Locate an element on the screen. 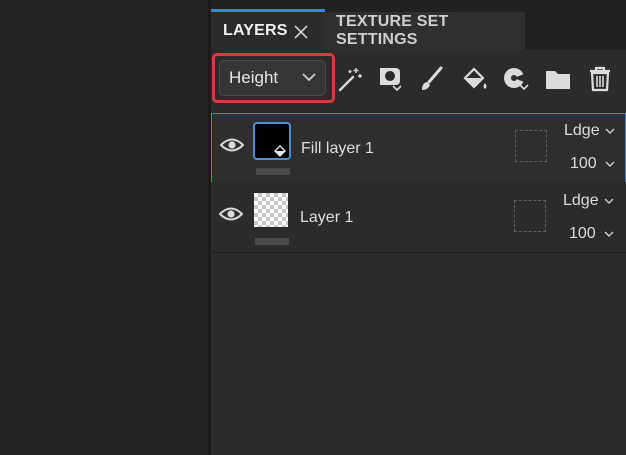 The width and height of the screenshot is (626, 455). smart-material-icon is located at coordinates (391, 80).